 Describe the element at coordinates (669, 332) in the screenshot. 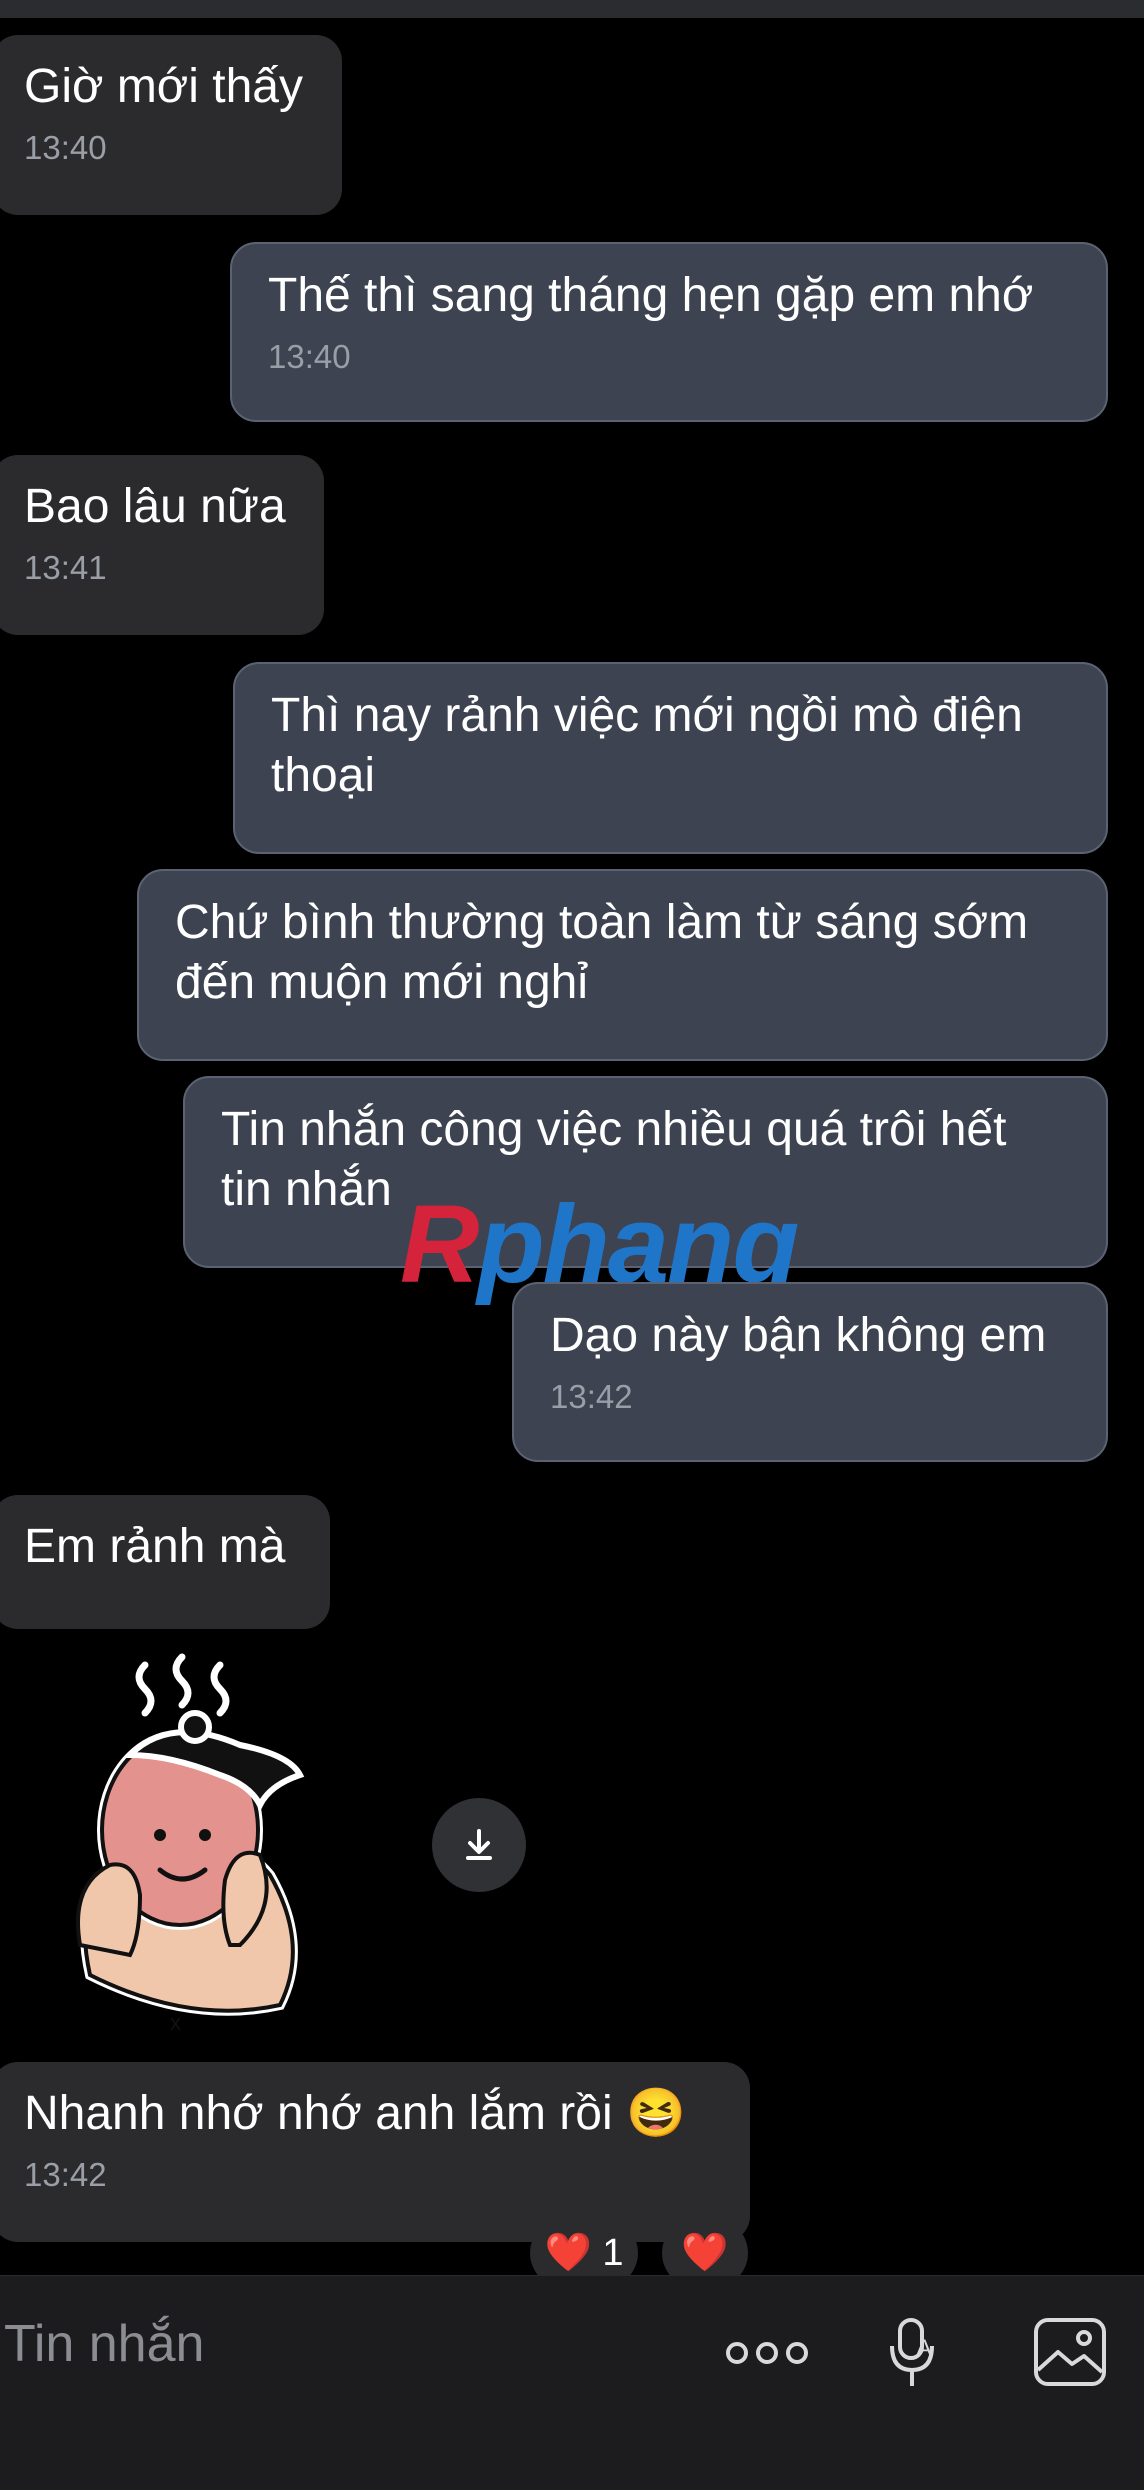

I see `message-outgoing: Thế thì sang tháng hẹn gặp em nhớ 13:40` at that location.